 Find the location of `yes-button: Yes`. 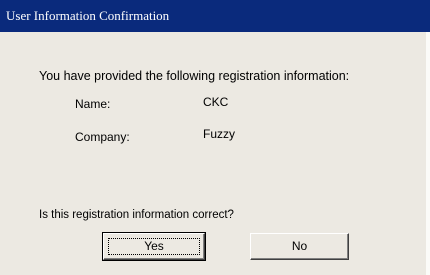

yes-button: Yes is located at coordinates (154, 246).